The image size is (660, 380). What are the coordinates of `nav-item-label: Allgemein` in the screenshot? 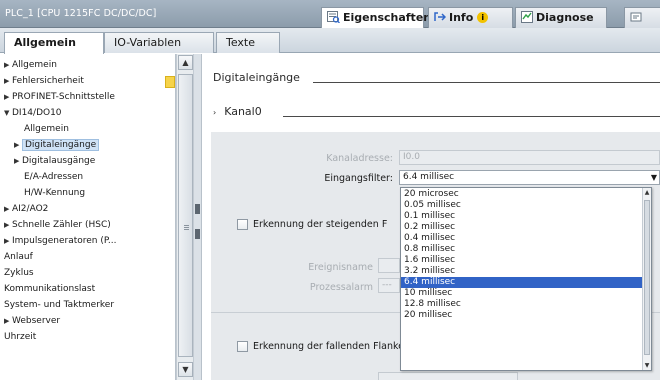 It's located at (46, 129).